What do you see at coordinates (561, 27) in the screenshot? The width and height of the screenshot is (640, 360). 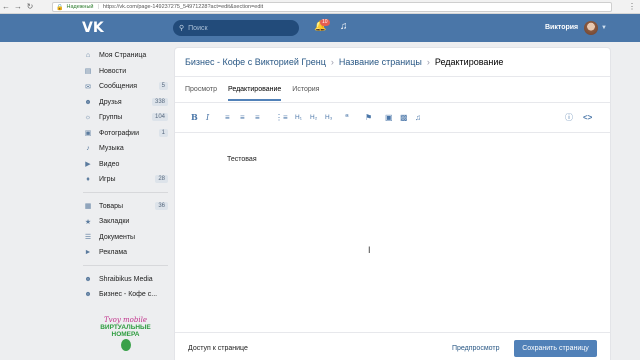 I see `user-name: Виктория` at bounding box center [561, 27].